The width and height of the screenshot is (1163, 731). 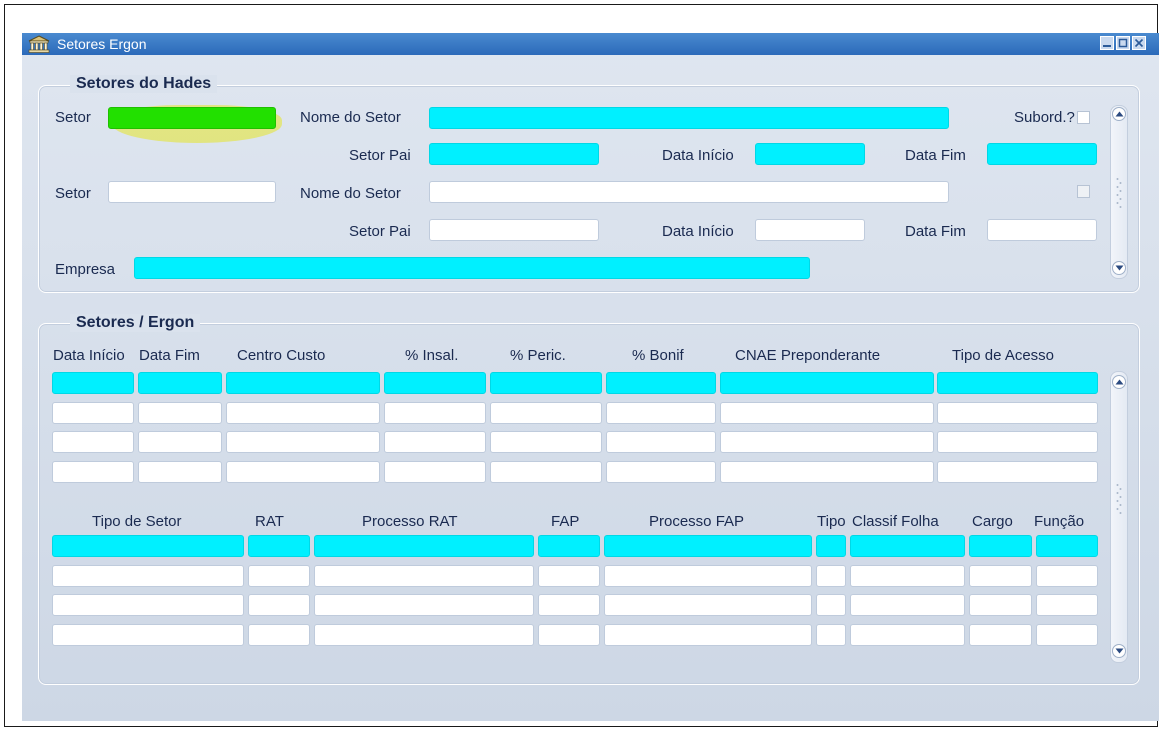 I want to click on empresa-field, so click(x=472, y=268).